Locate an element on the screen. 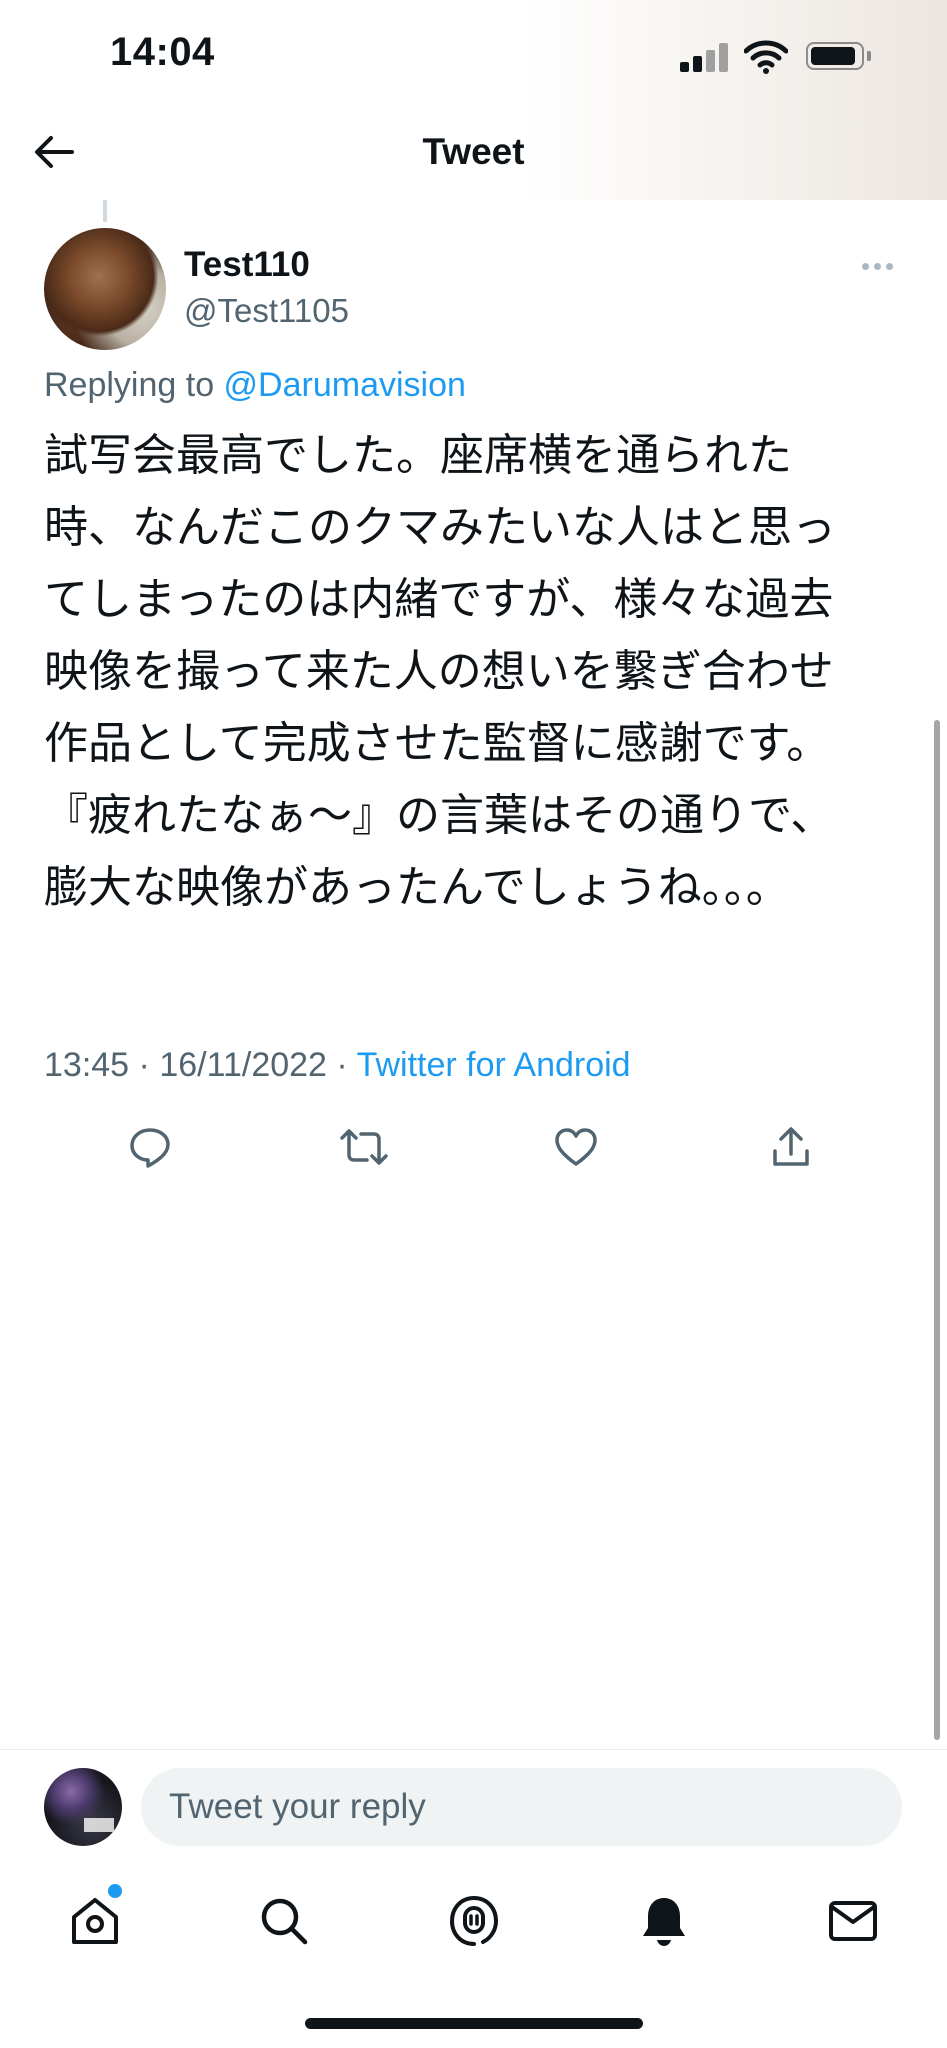 The height and width of the screenshot is (2048, 947). tweet-text-line: 『疲れたなぁ〜』の言葉はその通りで、 is located at coordinates (439, 815).